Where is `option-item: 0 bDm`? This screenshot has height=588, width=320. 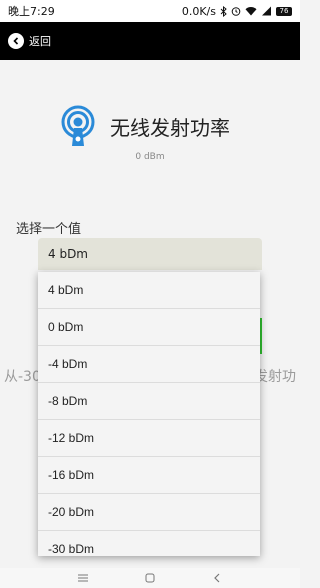
option-item: 0 bDm is located at coordinates (149, 327).